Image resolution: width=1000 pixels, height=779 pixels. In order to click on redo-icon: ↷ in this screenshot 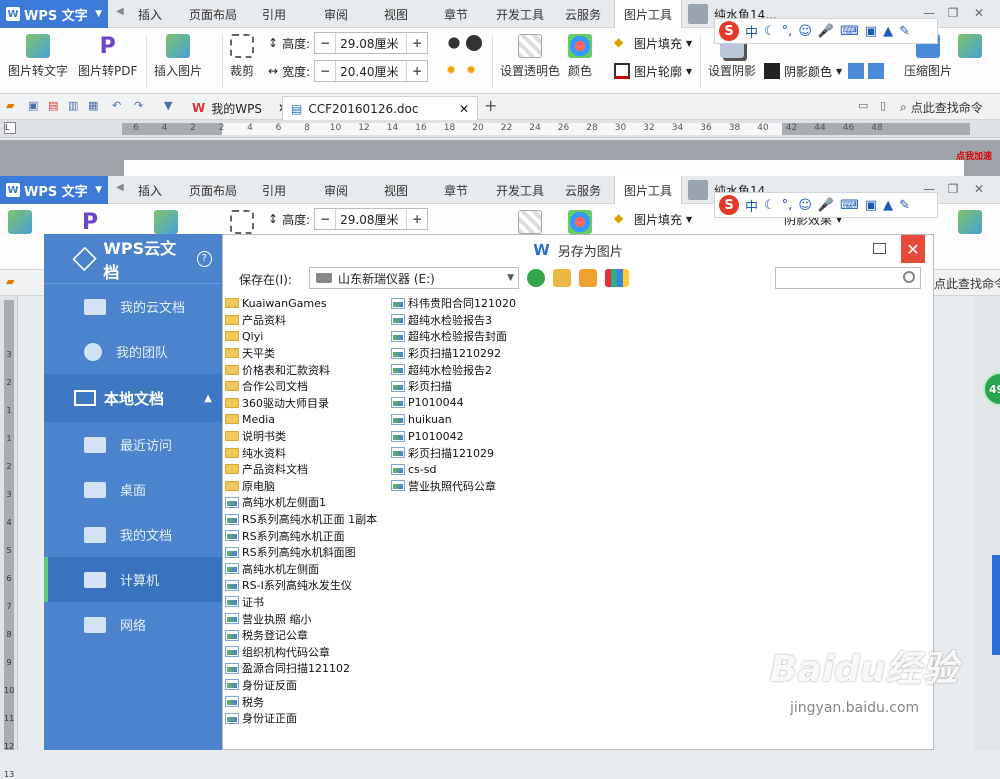, I will do `click(141, 106)`.